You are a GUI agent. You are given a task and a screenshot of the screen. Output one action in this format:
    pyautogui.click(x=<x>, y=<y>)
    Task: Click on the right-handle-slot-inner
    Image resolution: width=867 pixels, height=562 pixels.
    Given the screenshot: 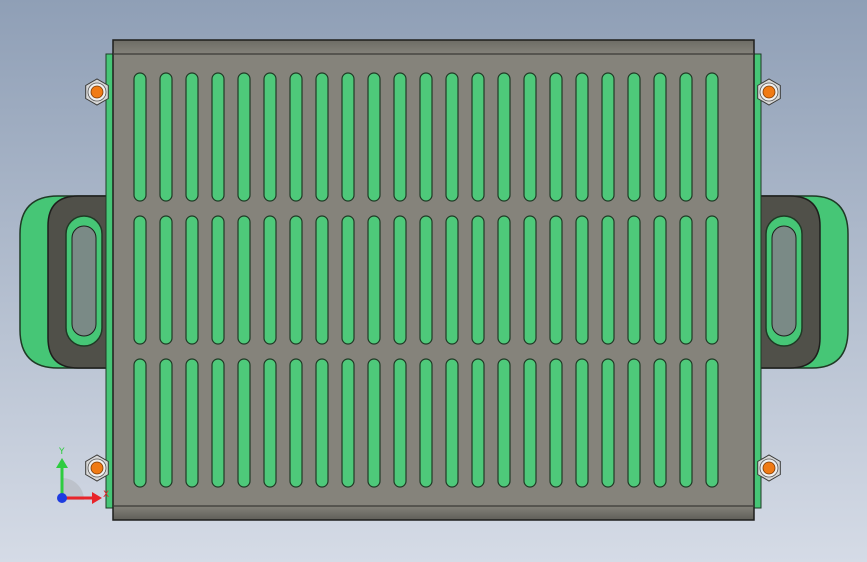 What is the action you would take?
    pyautogui.click(x=784, y=281)
    